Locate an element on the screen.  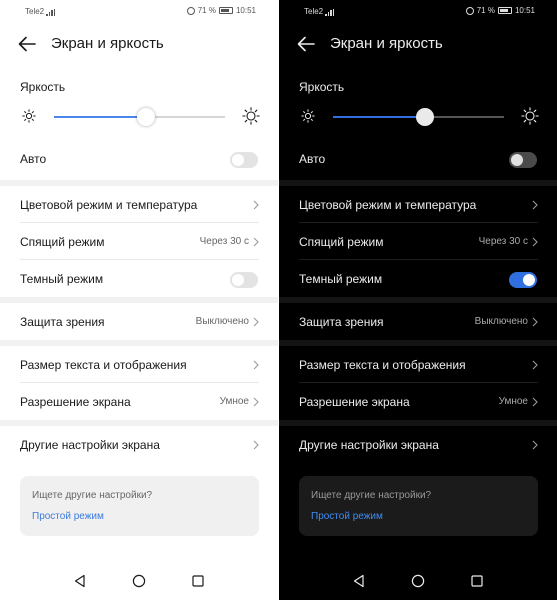
sleep-label: Спящий режим is located at coordinates (62, 242).